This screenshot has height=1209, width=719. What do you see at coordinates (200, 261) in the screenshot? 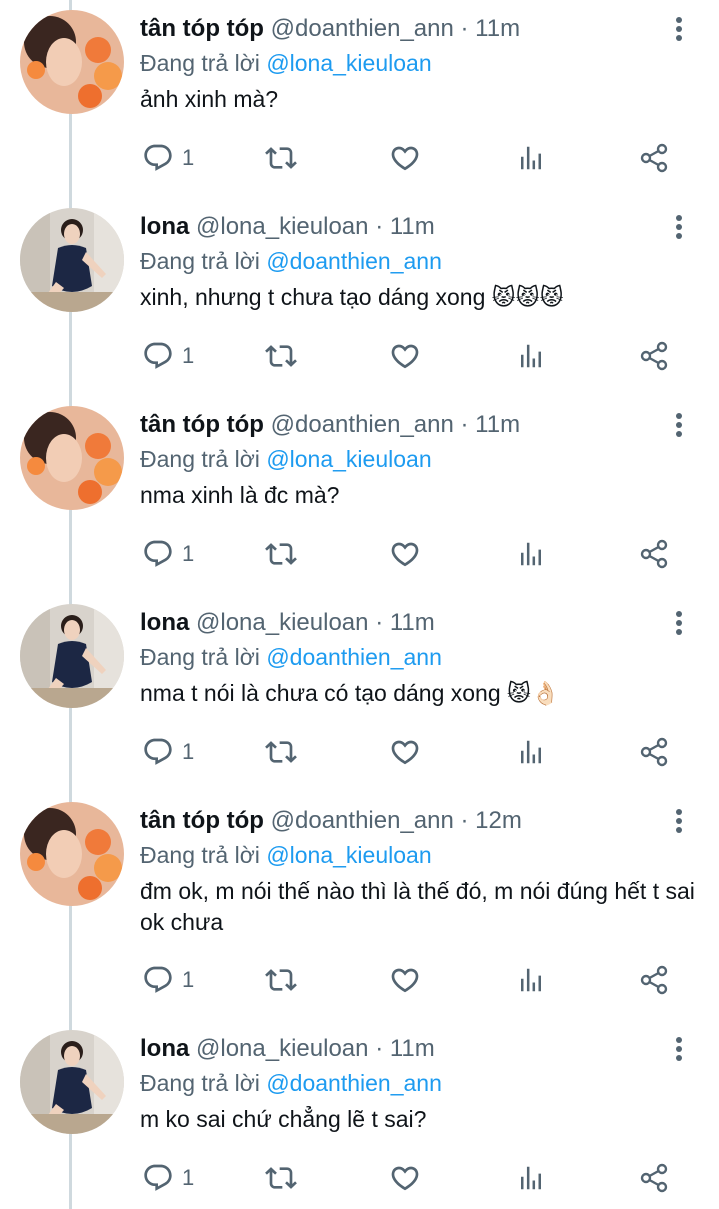
I see `replying-to-label: Đang trả lời` at bounding box center [200, 261].